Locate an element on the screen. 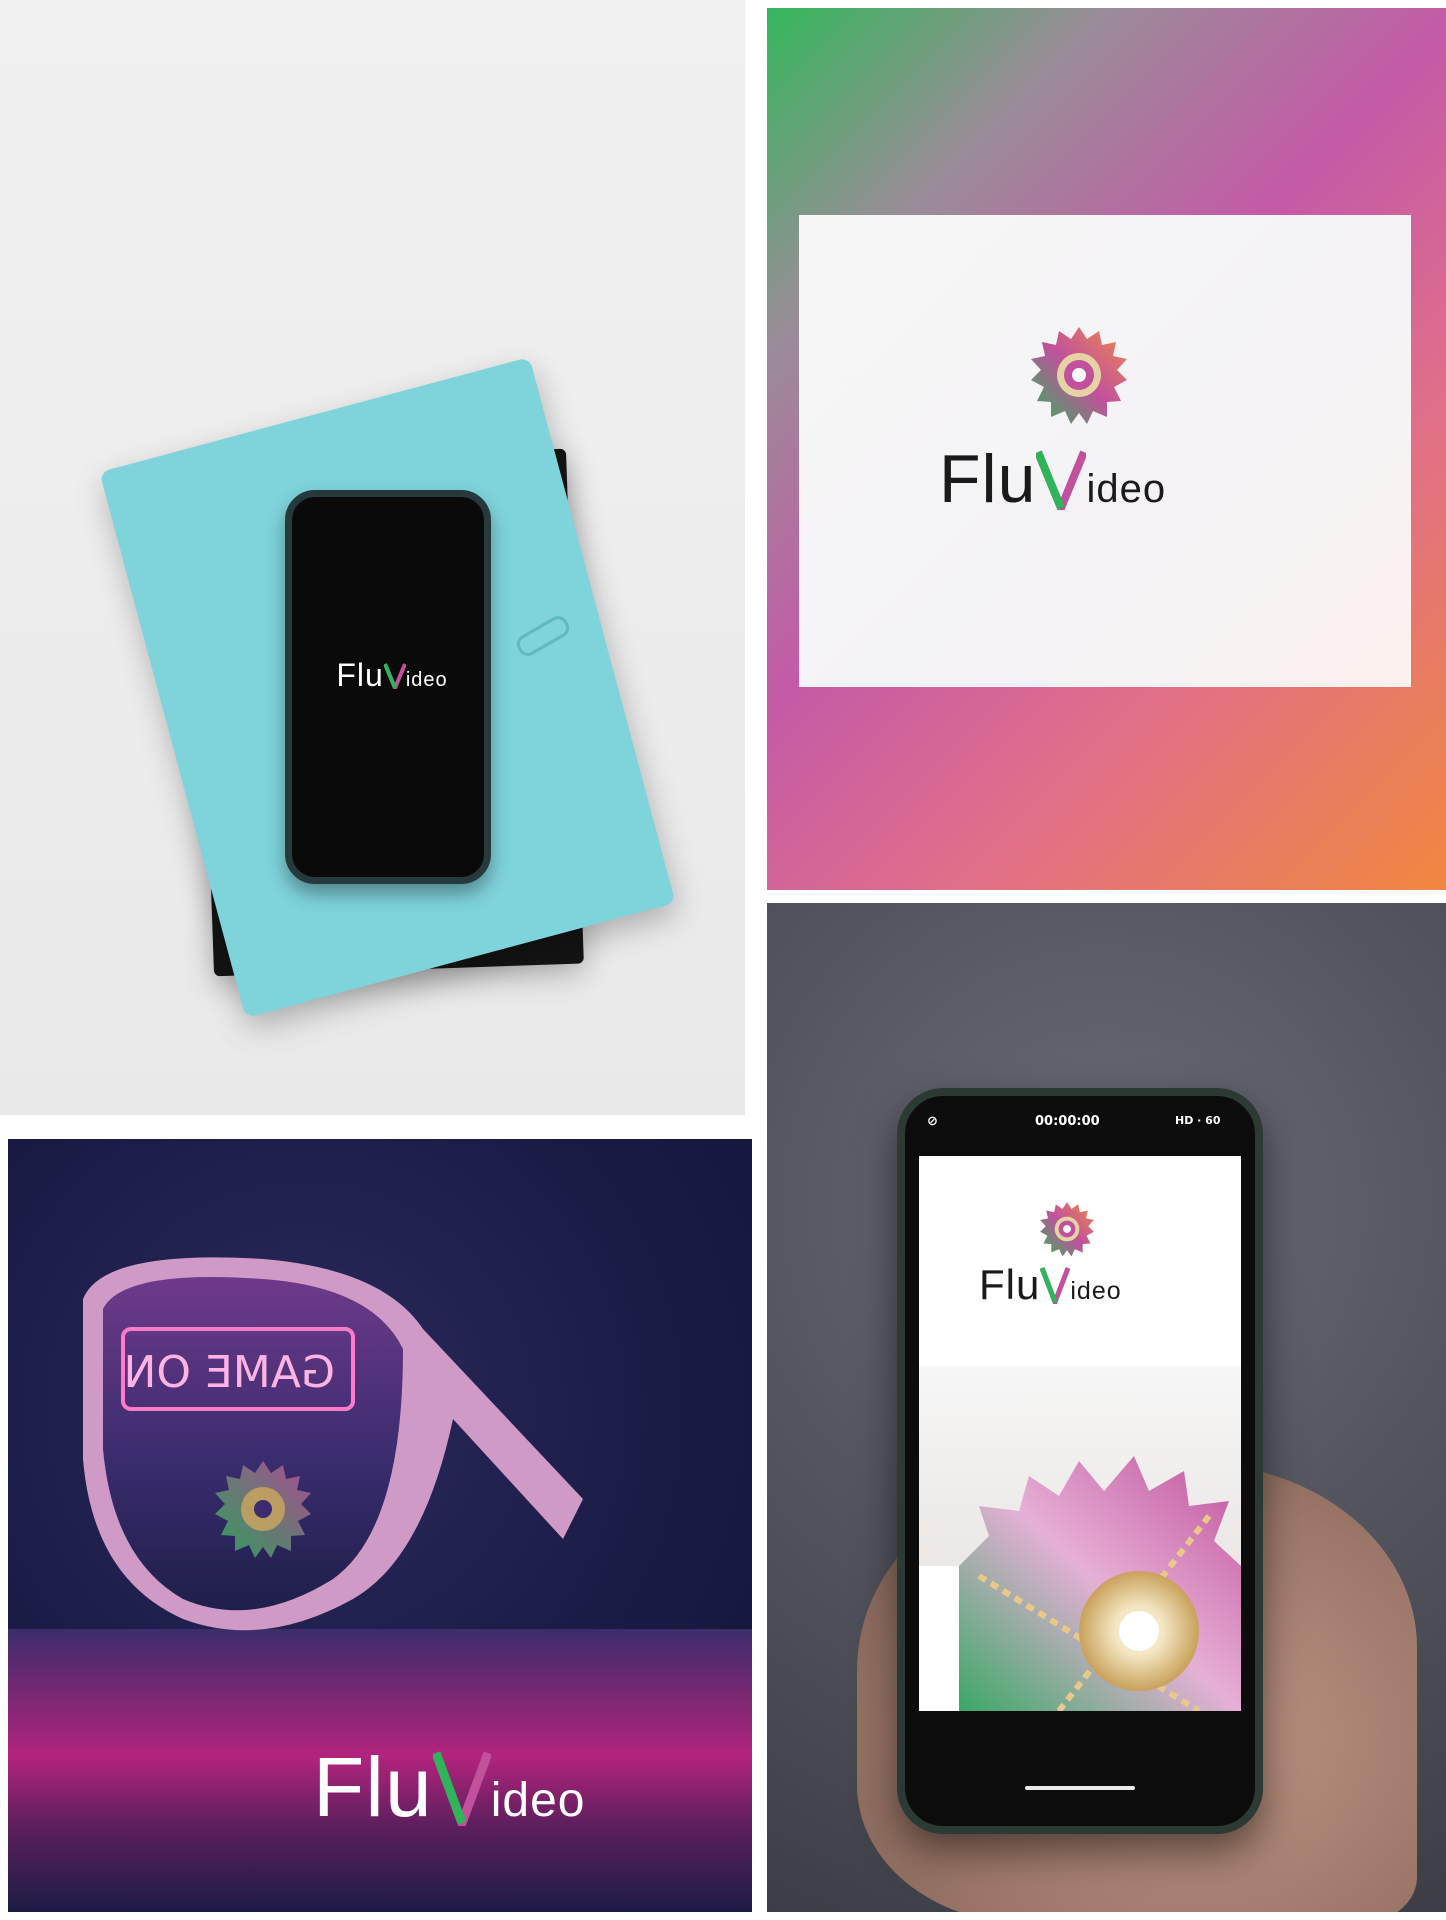 The width and height of the screenshot is (1446, 1920). sunglasses-graphic: GAME ON is located at coordinates (333, 1444).